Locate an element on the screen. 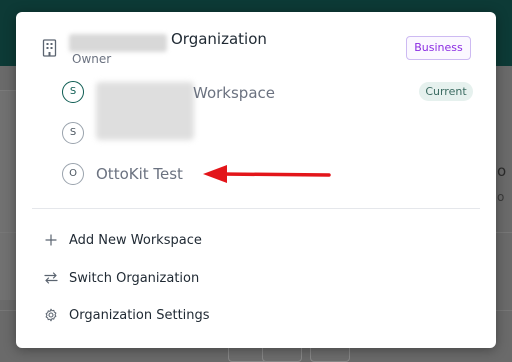 This screenshot has width=512, height=362. organization-role: Owner is located at coordinates (92, 59).